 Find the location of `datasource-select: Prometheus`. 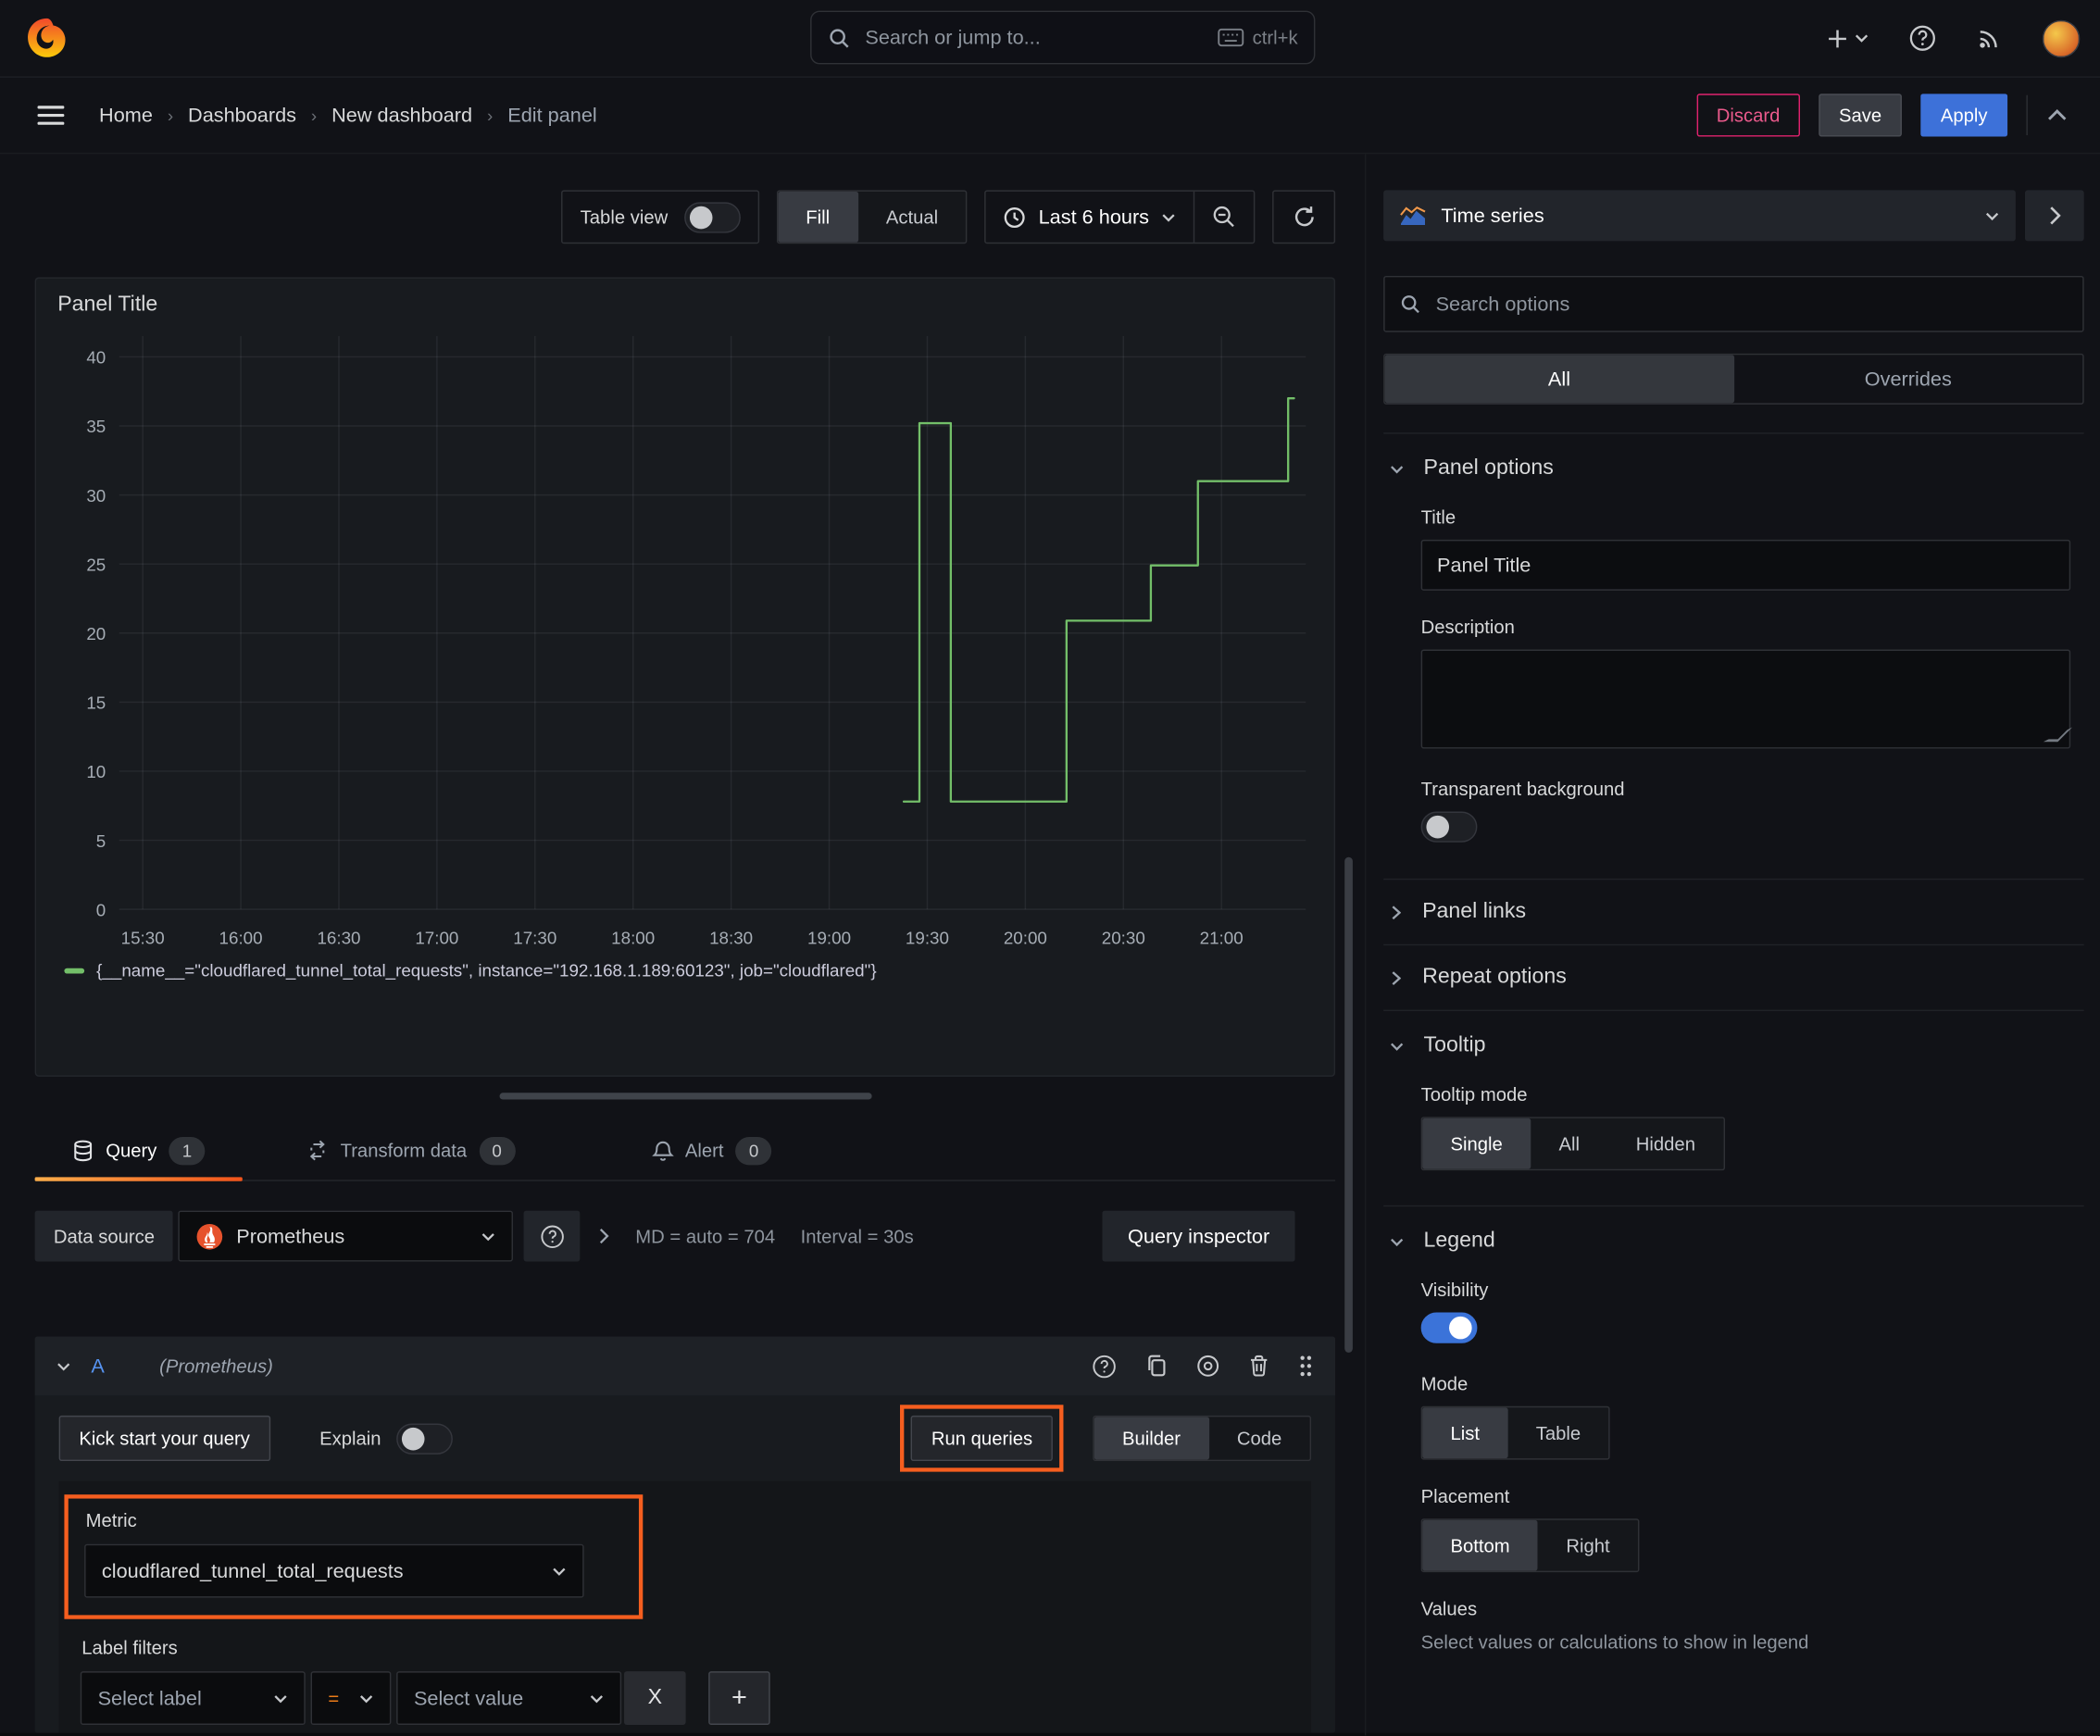

datasource-select: Prometheus is located at coordinates (346, 1236).